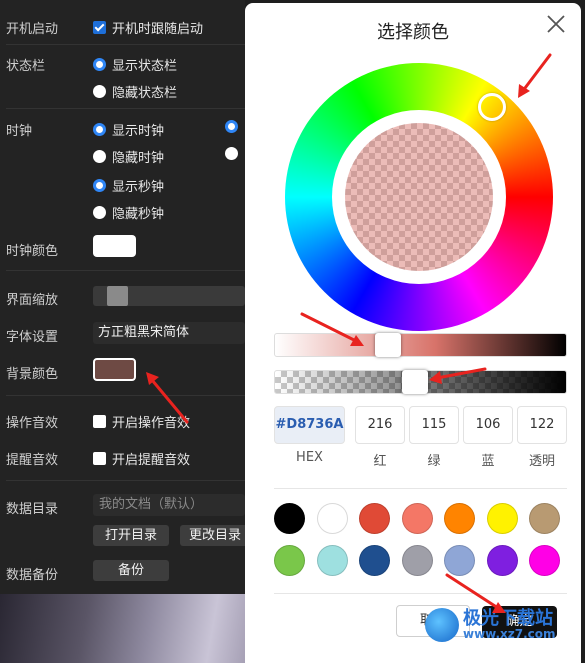  Describe the element at coordinates (122, 628) in the screenshot. I see `background-image` at that location.